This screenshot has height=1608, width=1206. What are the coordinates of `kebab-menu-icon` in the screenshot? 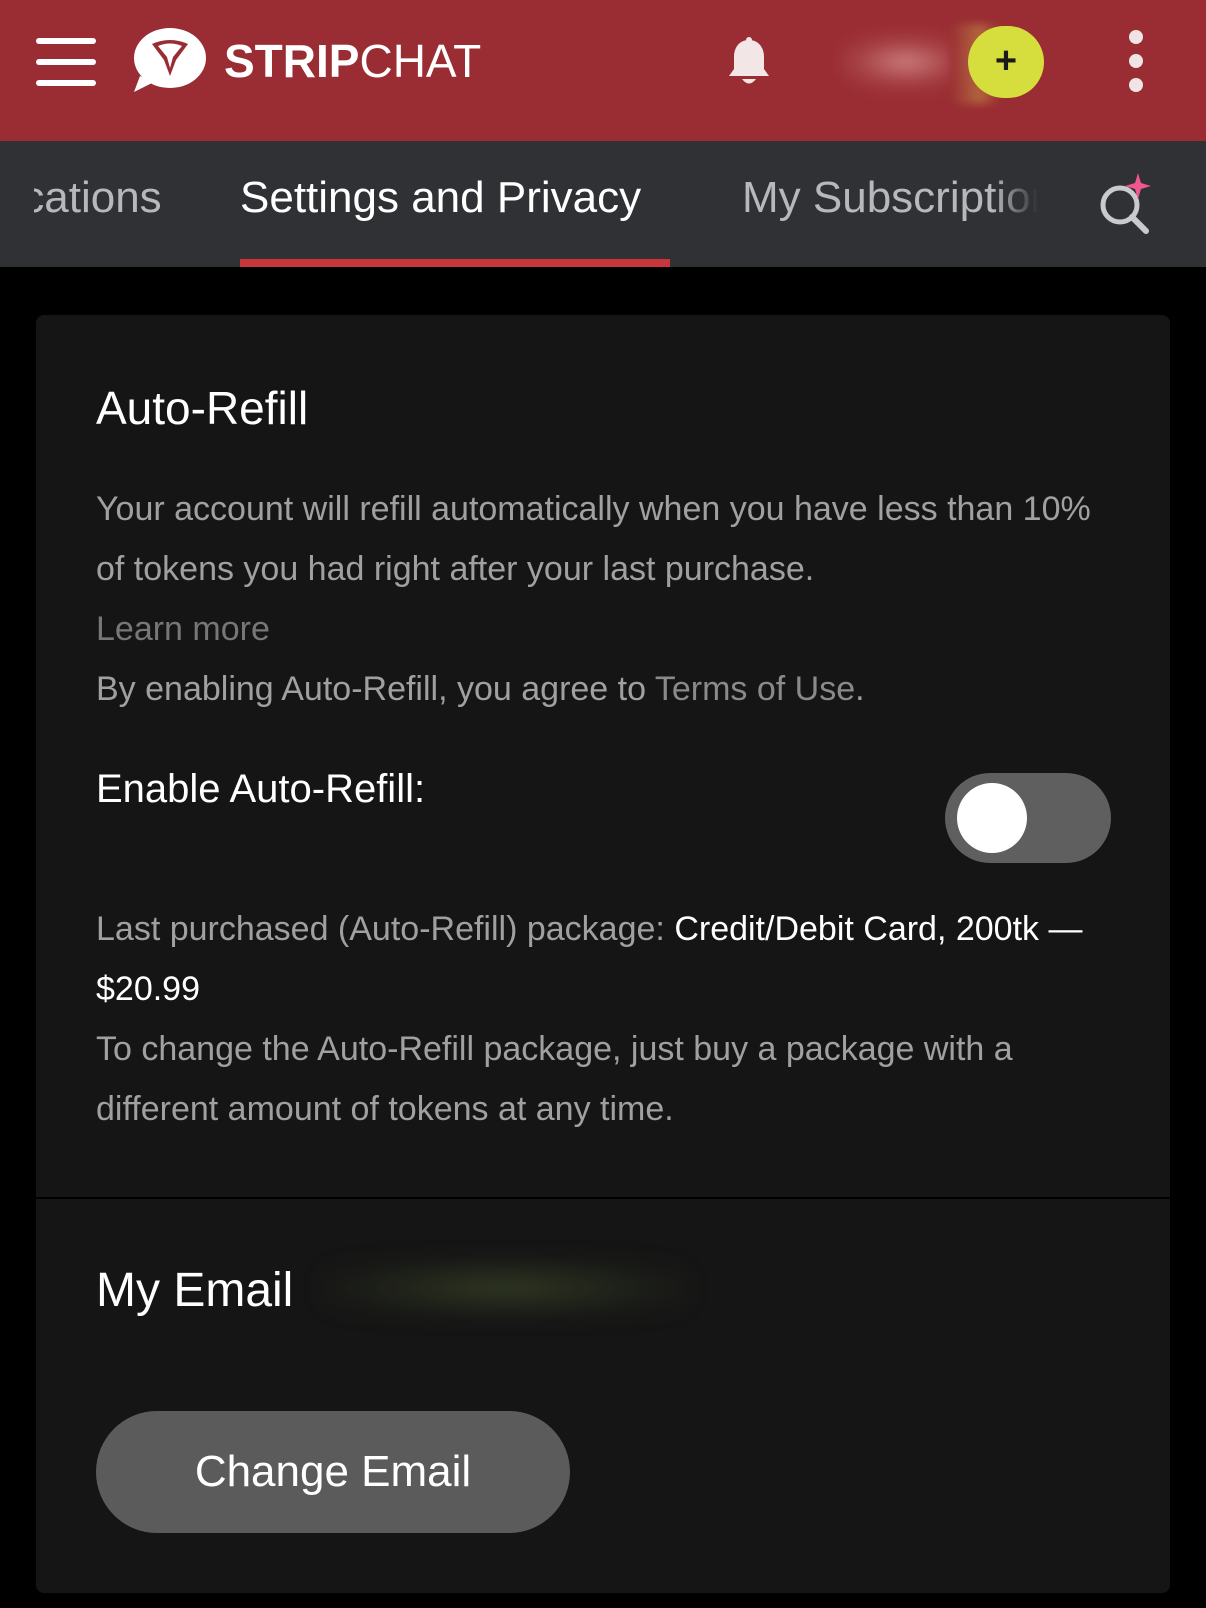 It's located at (1136, 62).